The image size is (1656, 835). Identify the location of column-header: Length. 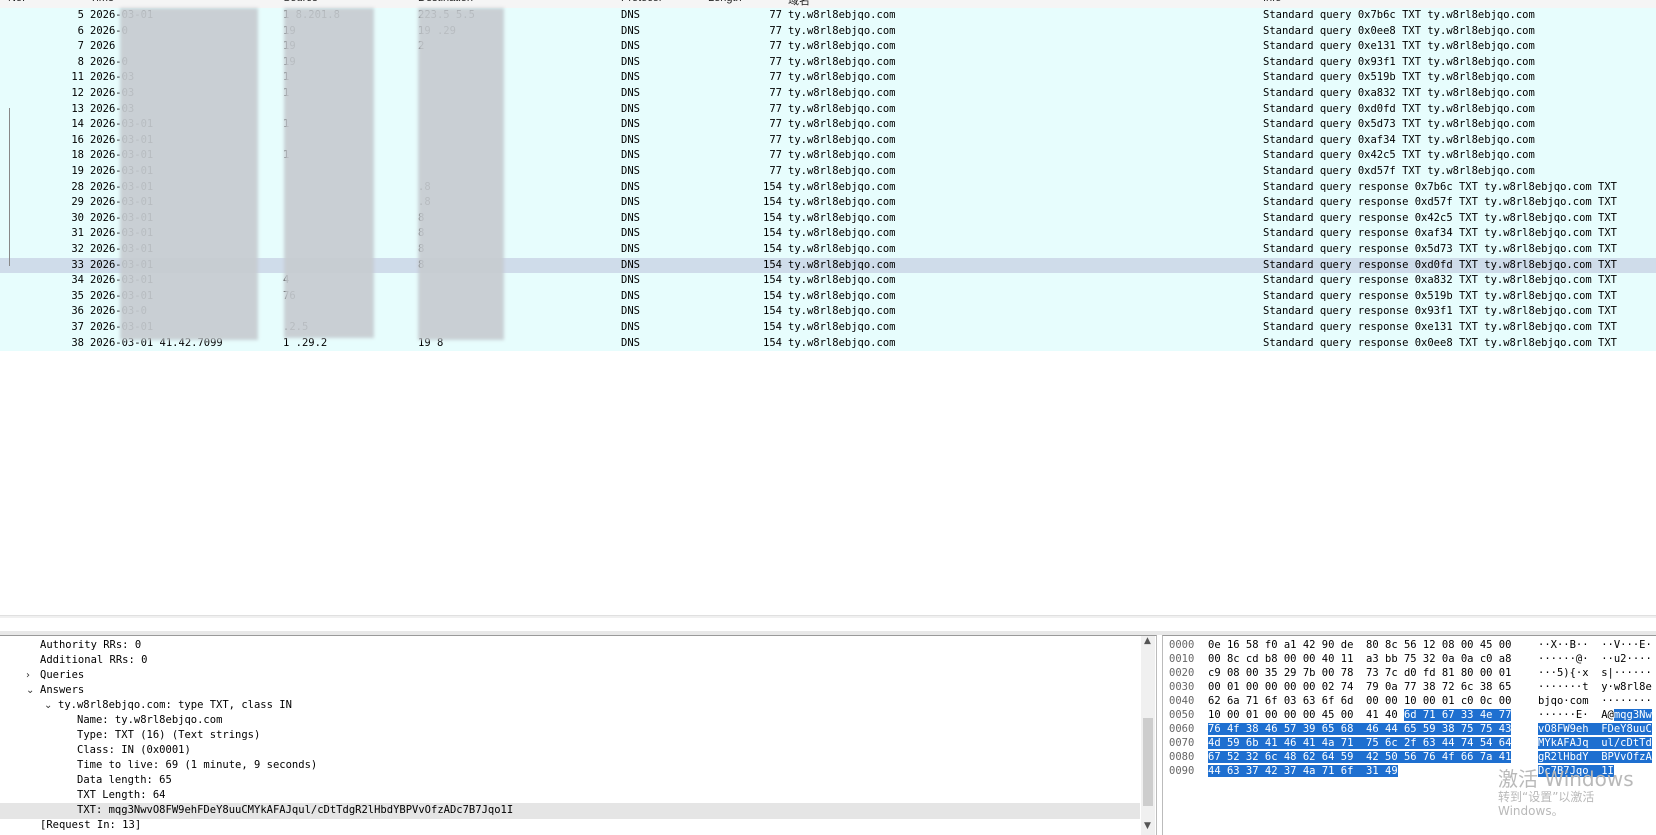
(725, 2).